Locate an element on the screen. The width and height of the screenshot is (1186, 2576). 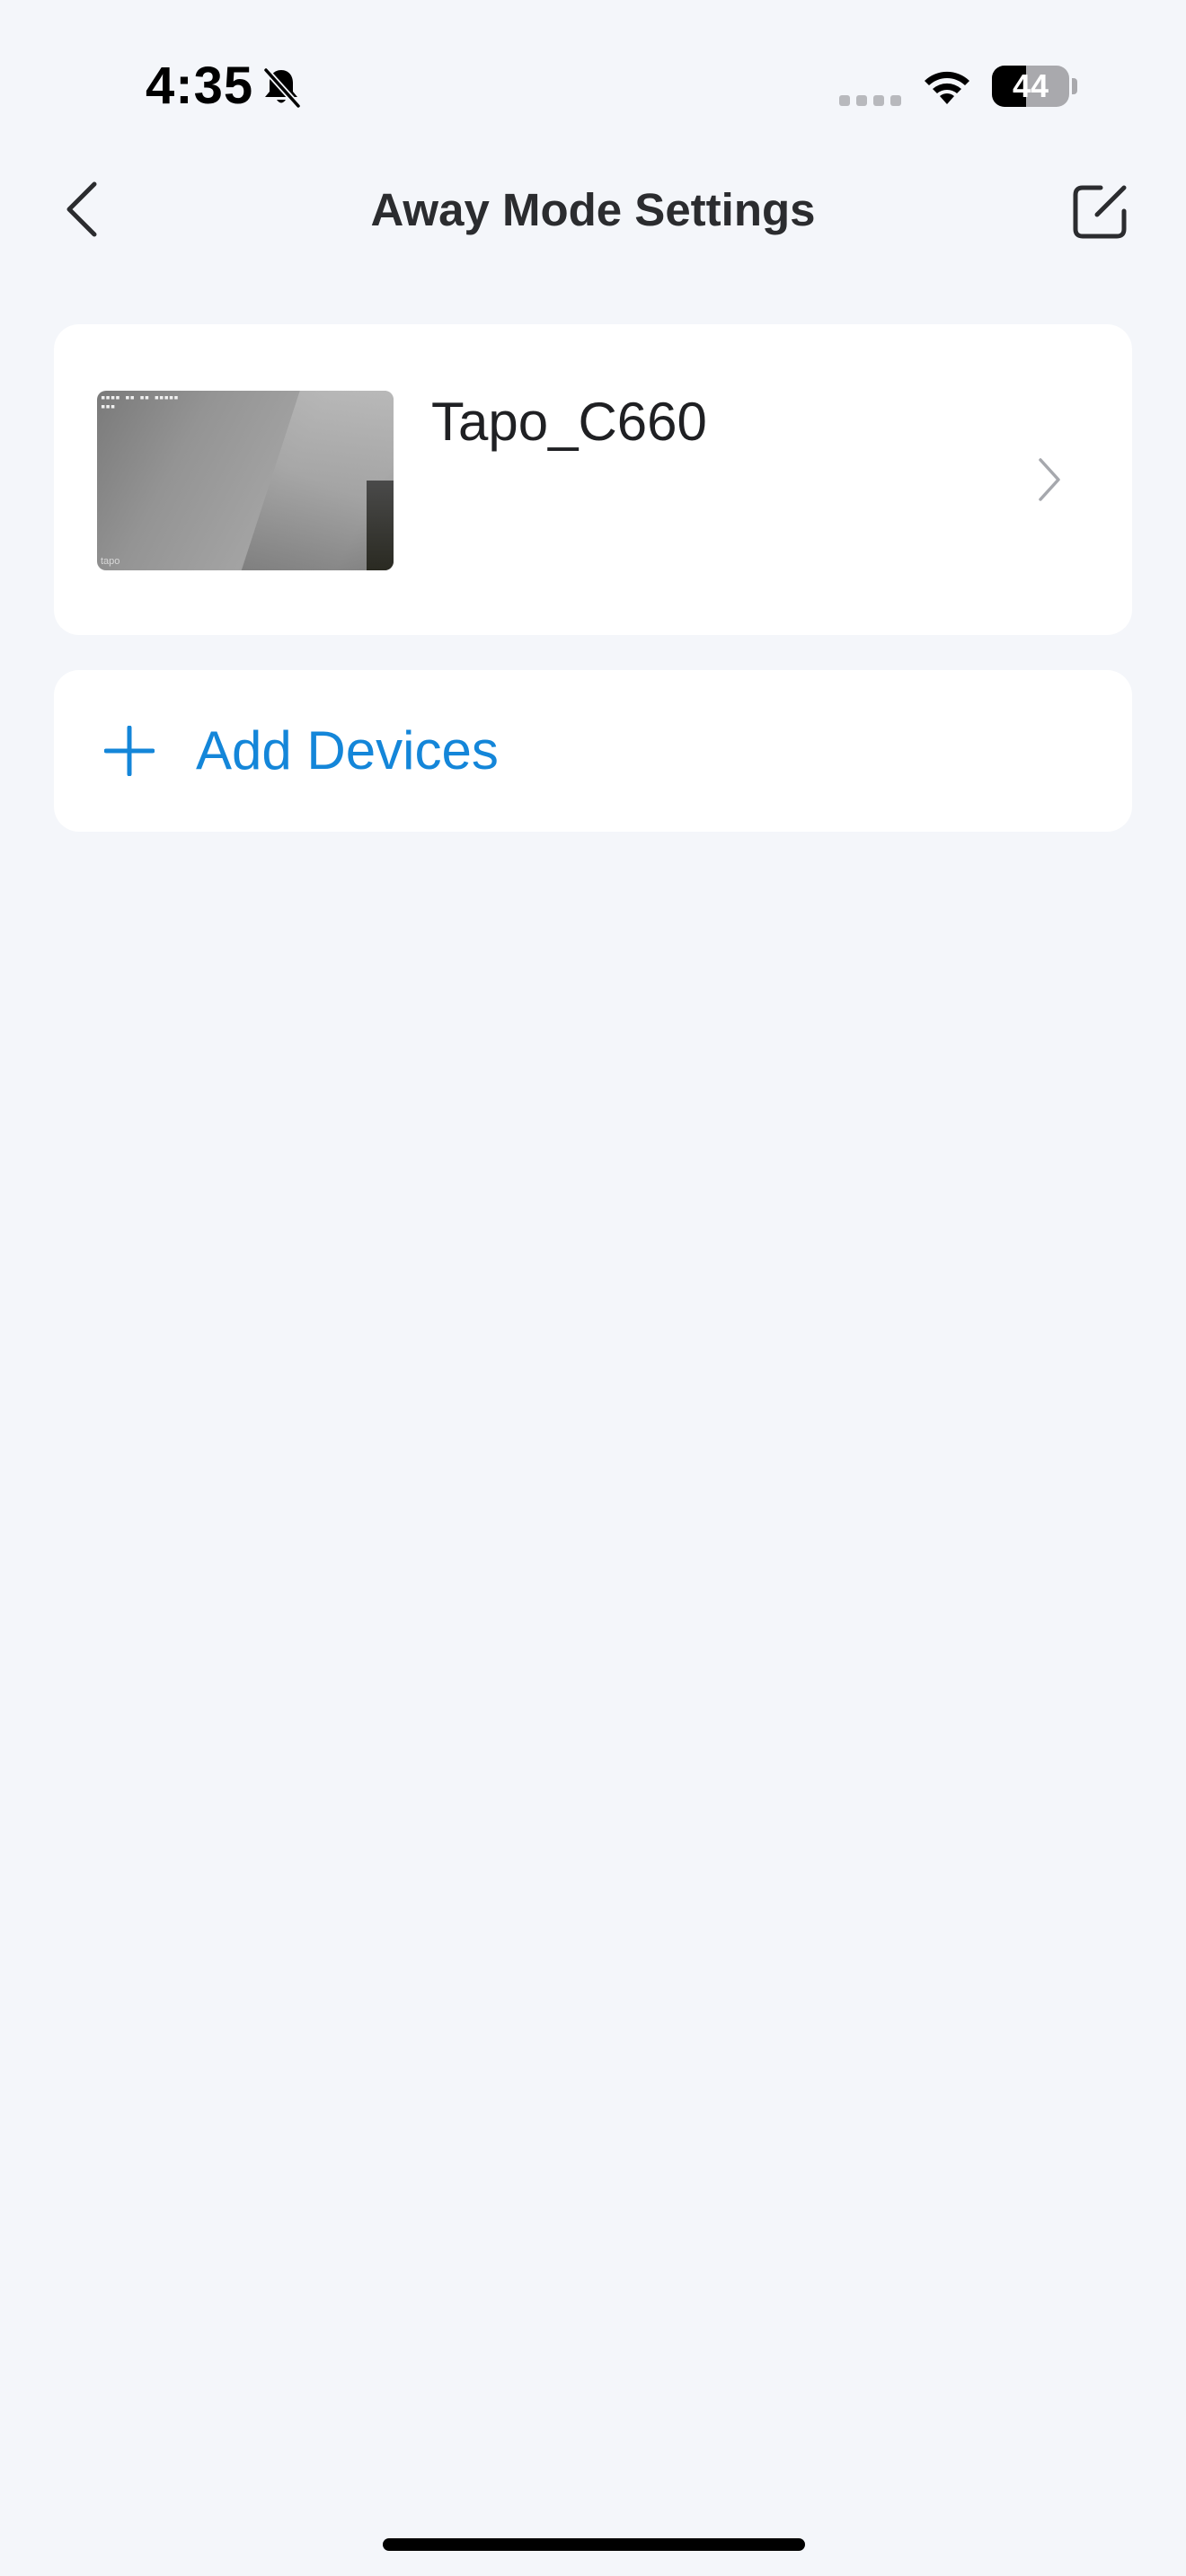
edit-square-icon is located at coordinates (1100, 212).